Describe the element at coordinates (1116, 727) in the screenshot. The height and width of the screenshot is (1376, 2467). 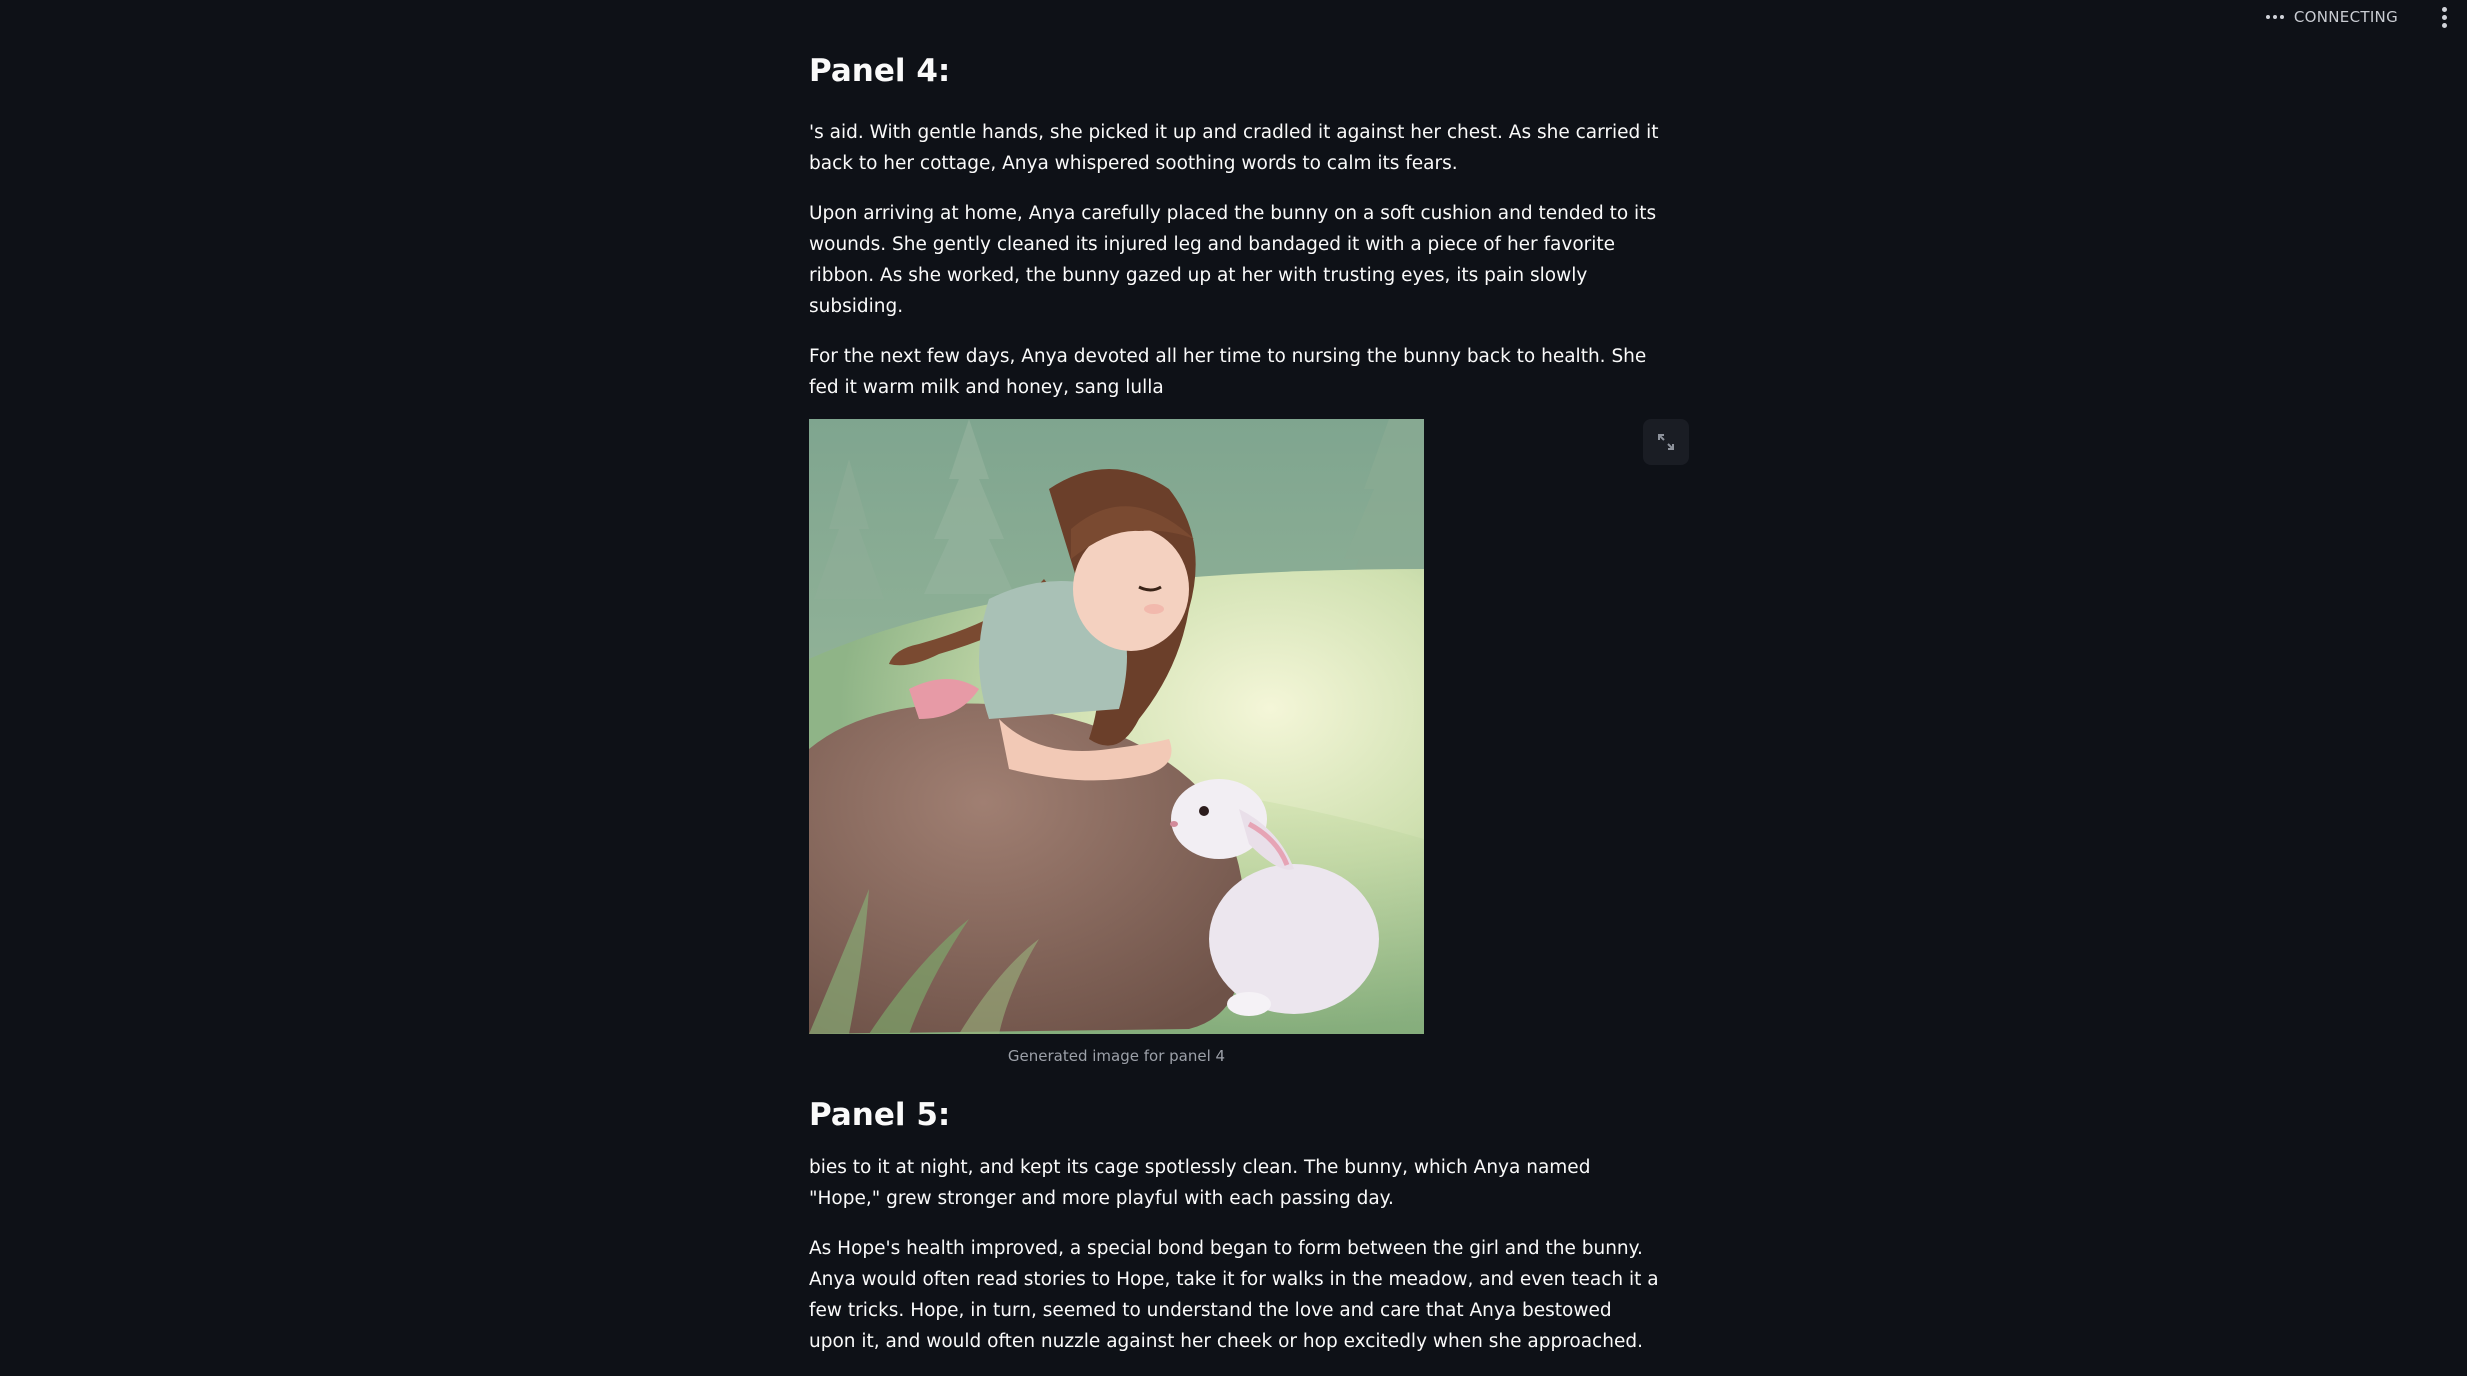
I see `panel-4-image` at that location.